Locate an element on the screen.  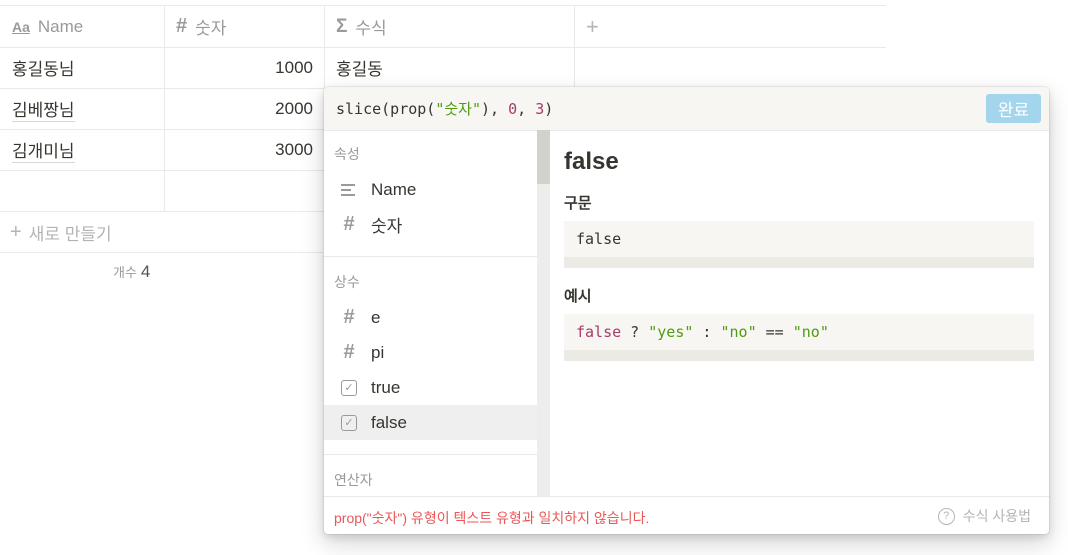
syntax-code: false is located at coordinates (599, 239).